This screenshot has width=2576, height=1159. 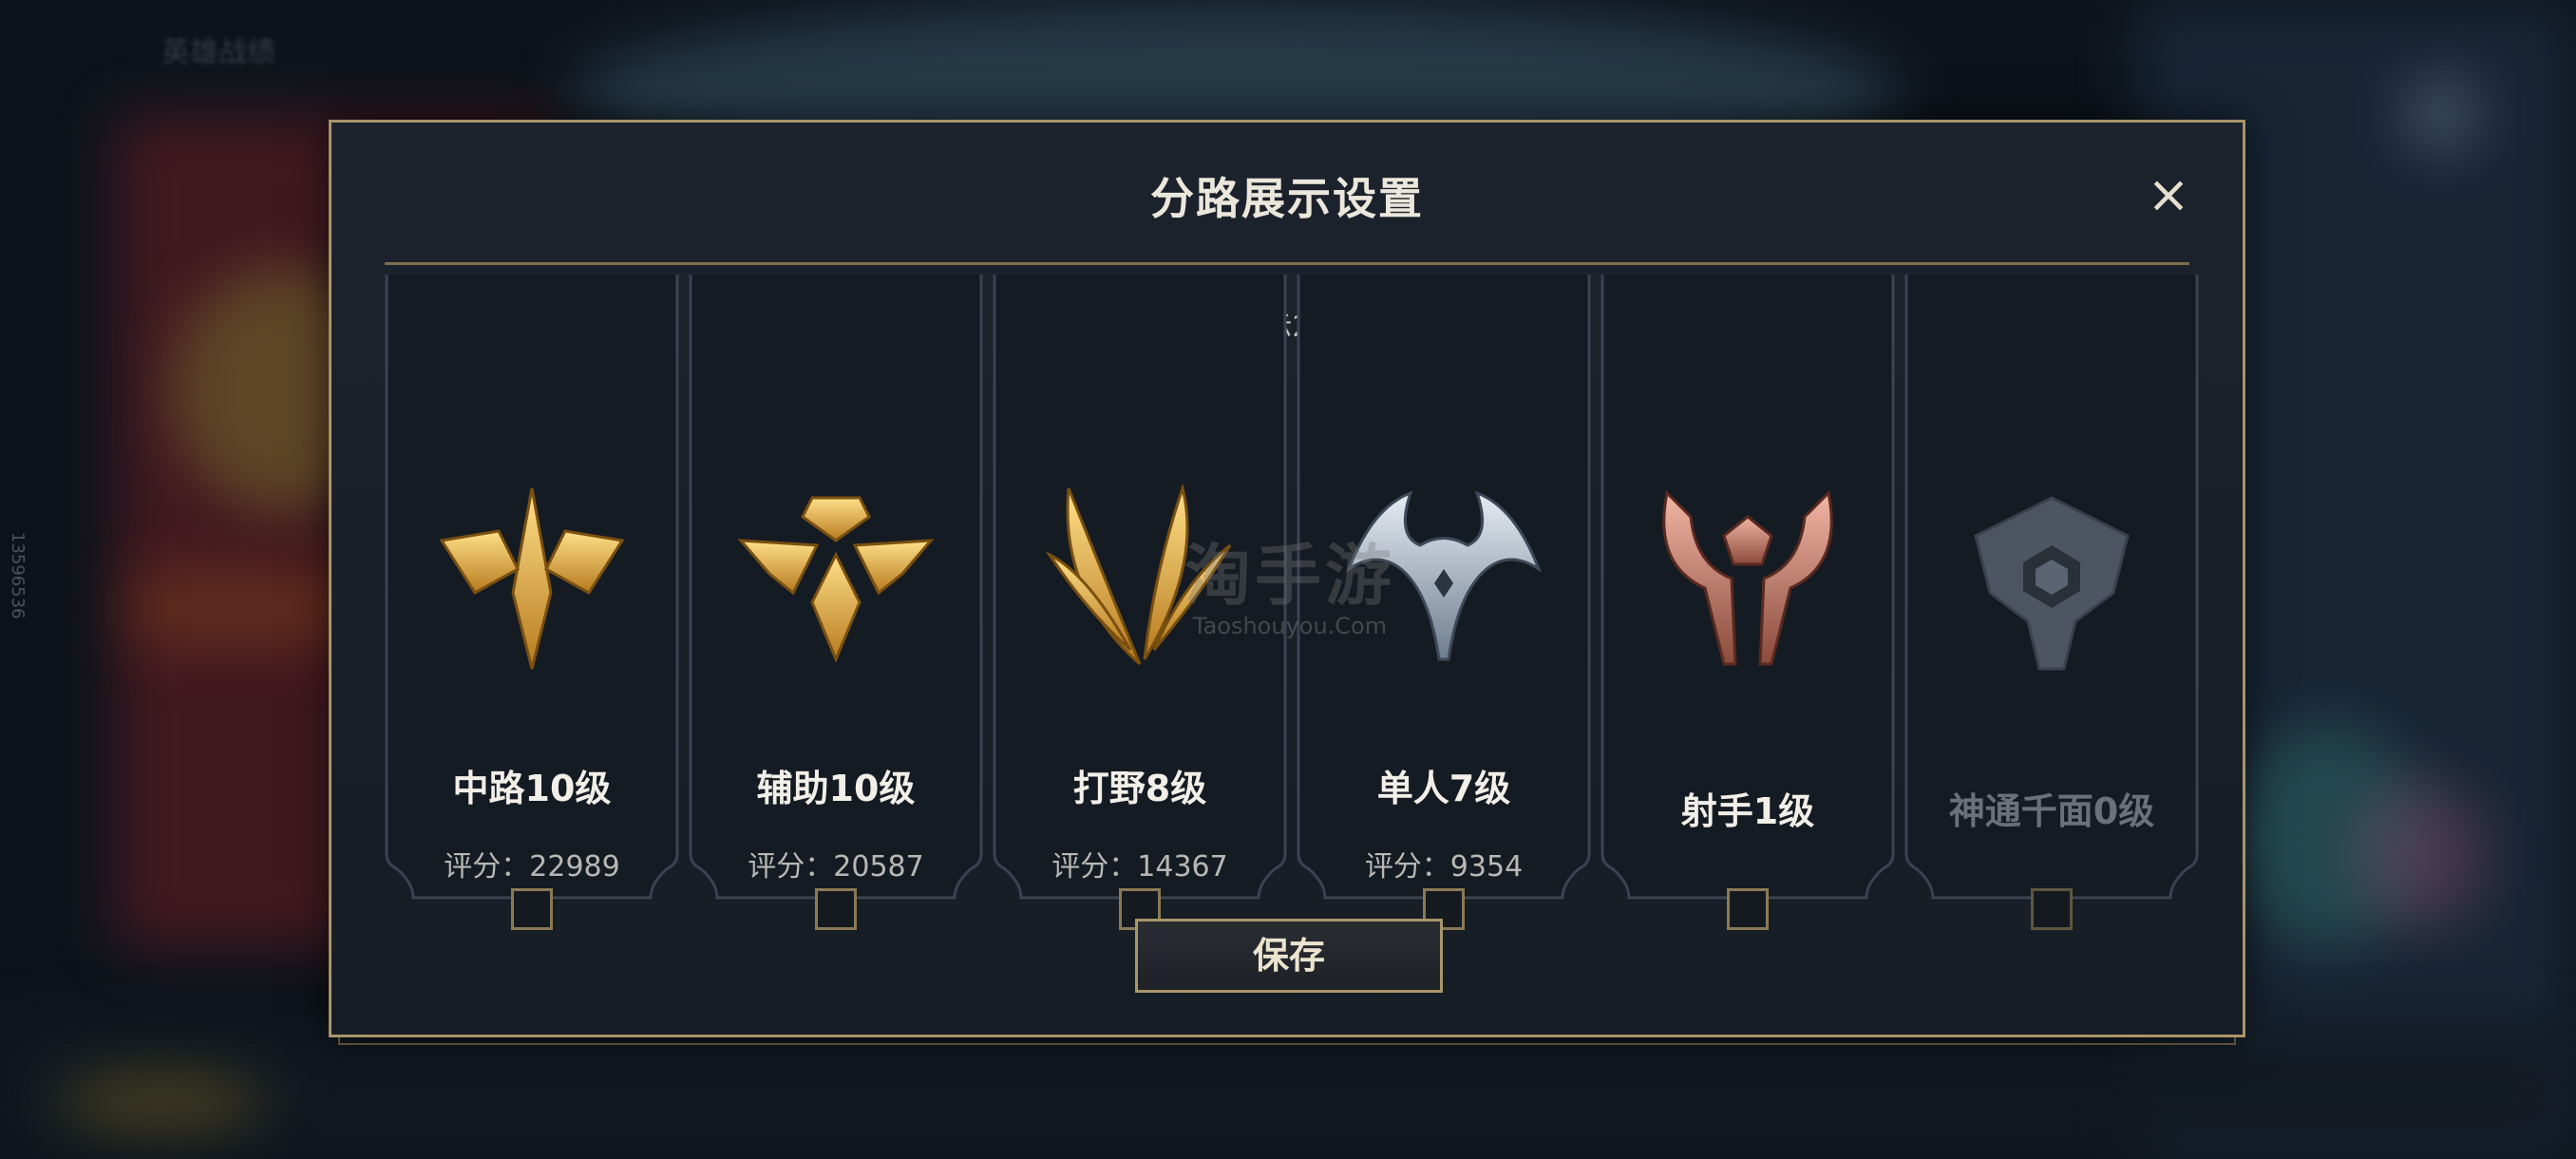 I want to click on dialog-title: 分路展示设置, so click(x=1287, y=198).